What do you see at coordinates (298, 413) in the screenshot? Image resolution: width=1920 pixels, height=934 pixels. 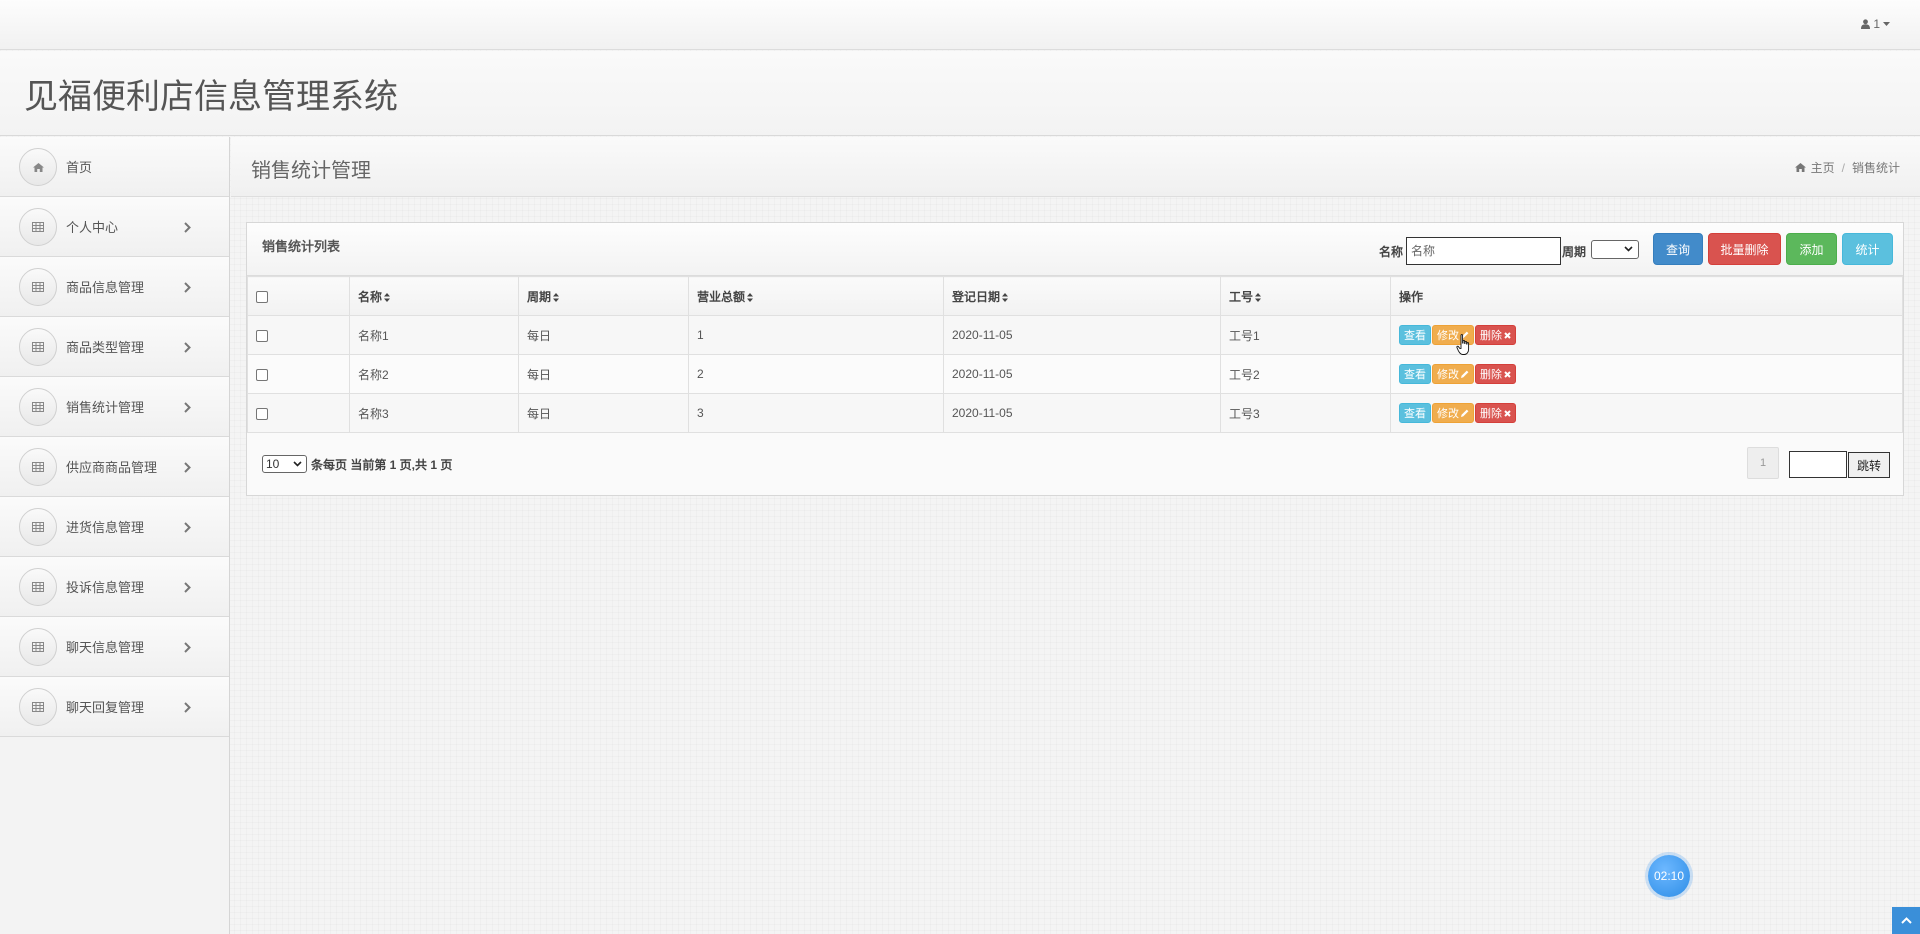 I see `row-checkbox-cell` at bounding box center [298, 413].